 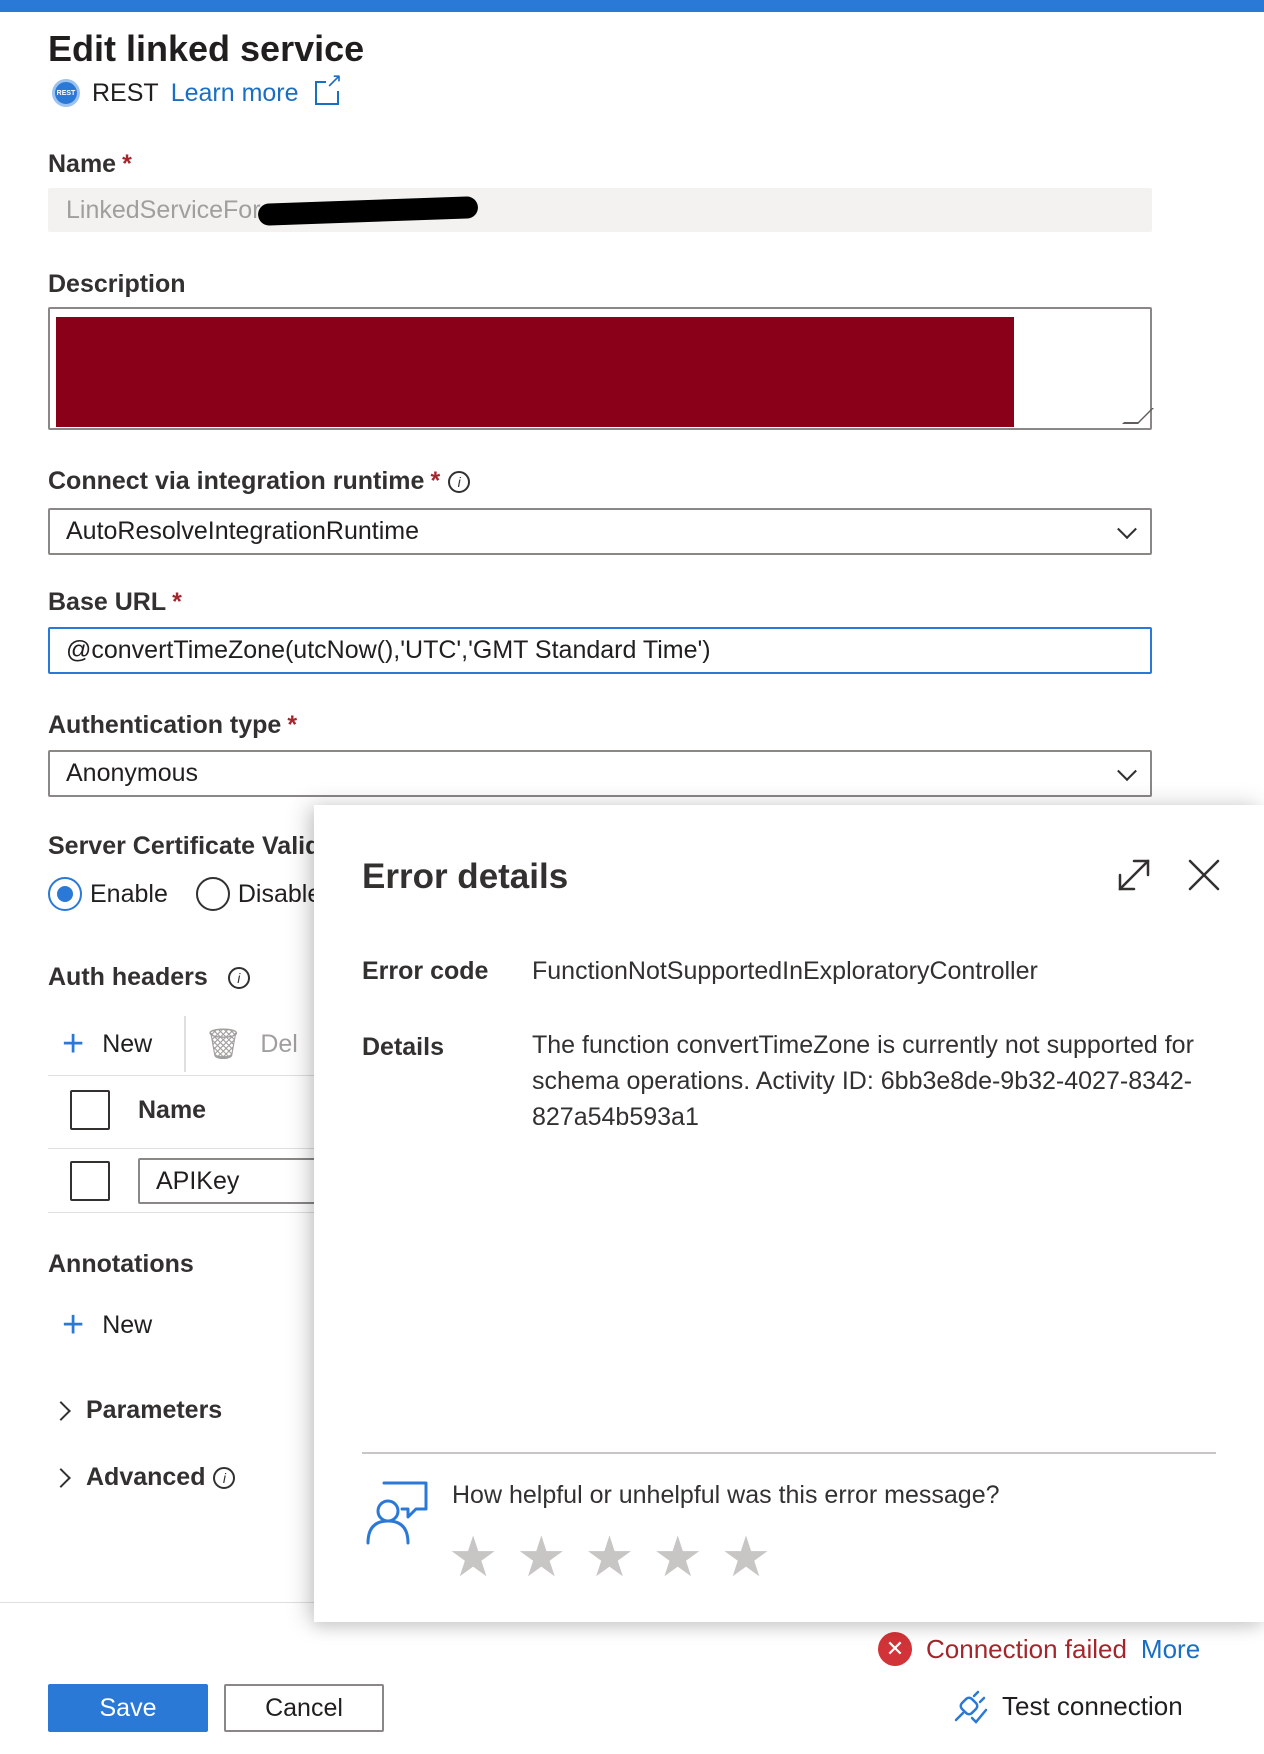 I want to click on runtime-label: Connect via integration runtime * i, so click(x=259, y=481).